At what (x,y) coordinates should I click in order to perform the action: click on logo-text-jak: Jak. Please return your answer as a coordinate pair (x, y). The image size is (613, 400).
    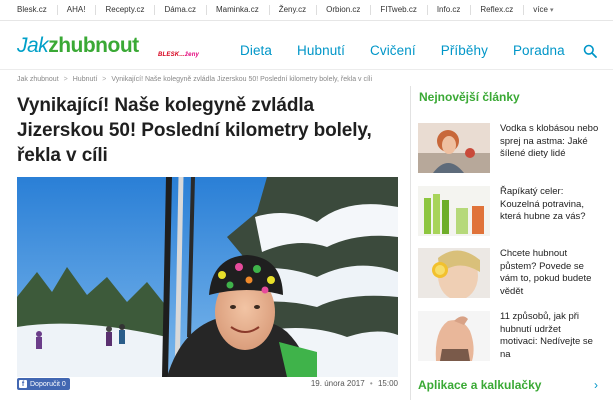
    Looking at the image, I should click on (33, 45).